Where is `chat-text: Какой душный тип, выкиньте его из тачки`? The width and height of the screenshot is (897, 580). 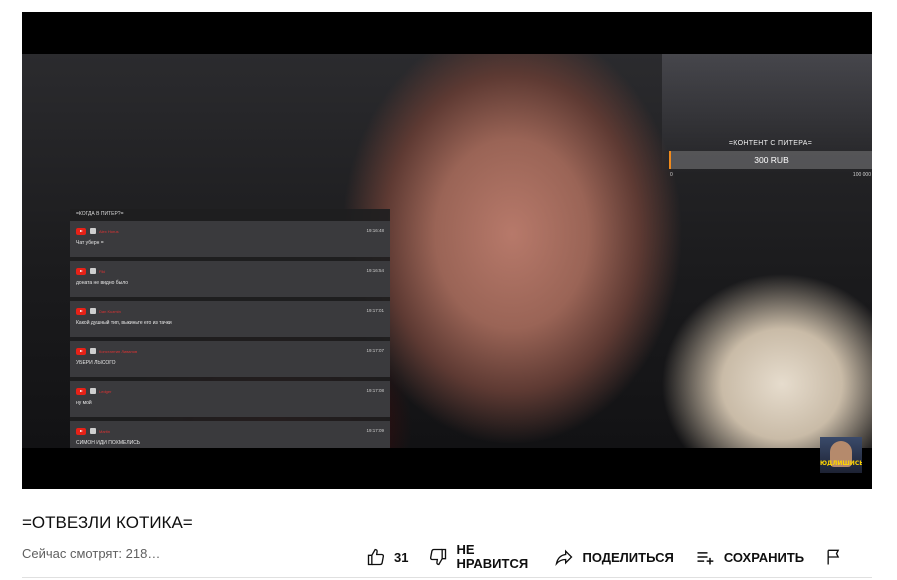 chat-text: Какой душный тип, выкиньте его из тачки is located at coordinates (124, 323).